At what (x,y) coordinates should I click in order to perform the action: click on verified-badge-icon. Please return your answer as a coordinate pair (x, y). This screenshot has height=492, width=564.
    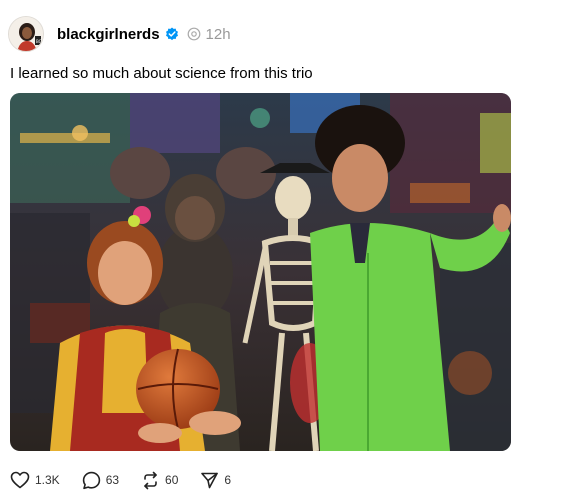
    Looking at the image, I should click on (172, 34).